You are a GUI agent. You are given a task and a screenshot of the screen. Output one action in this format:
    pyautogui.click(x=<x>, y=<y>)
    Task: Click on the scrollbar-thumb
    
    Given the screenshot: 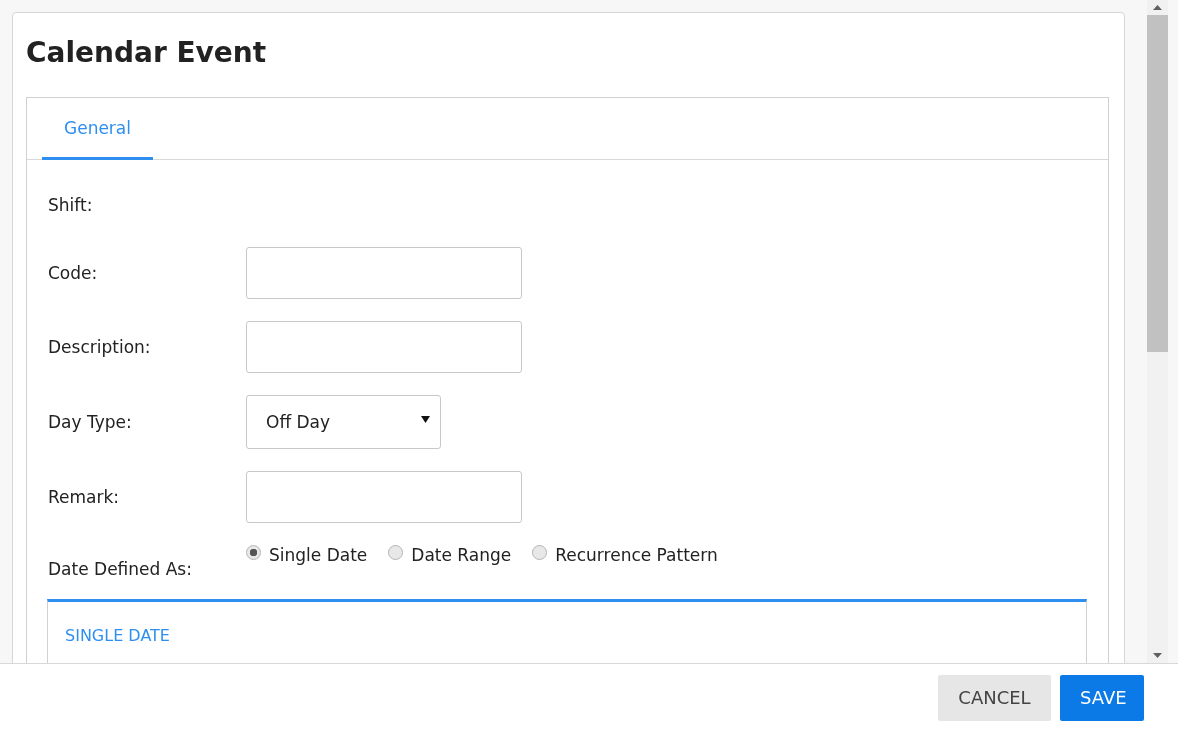 What is the action you would take?
    pyautogui.click(x=1157, y=183)
    